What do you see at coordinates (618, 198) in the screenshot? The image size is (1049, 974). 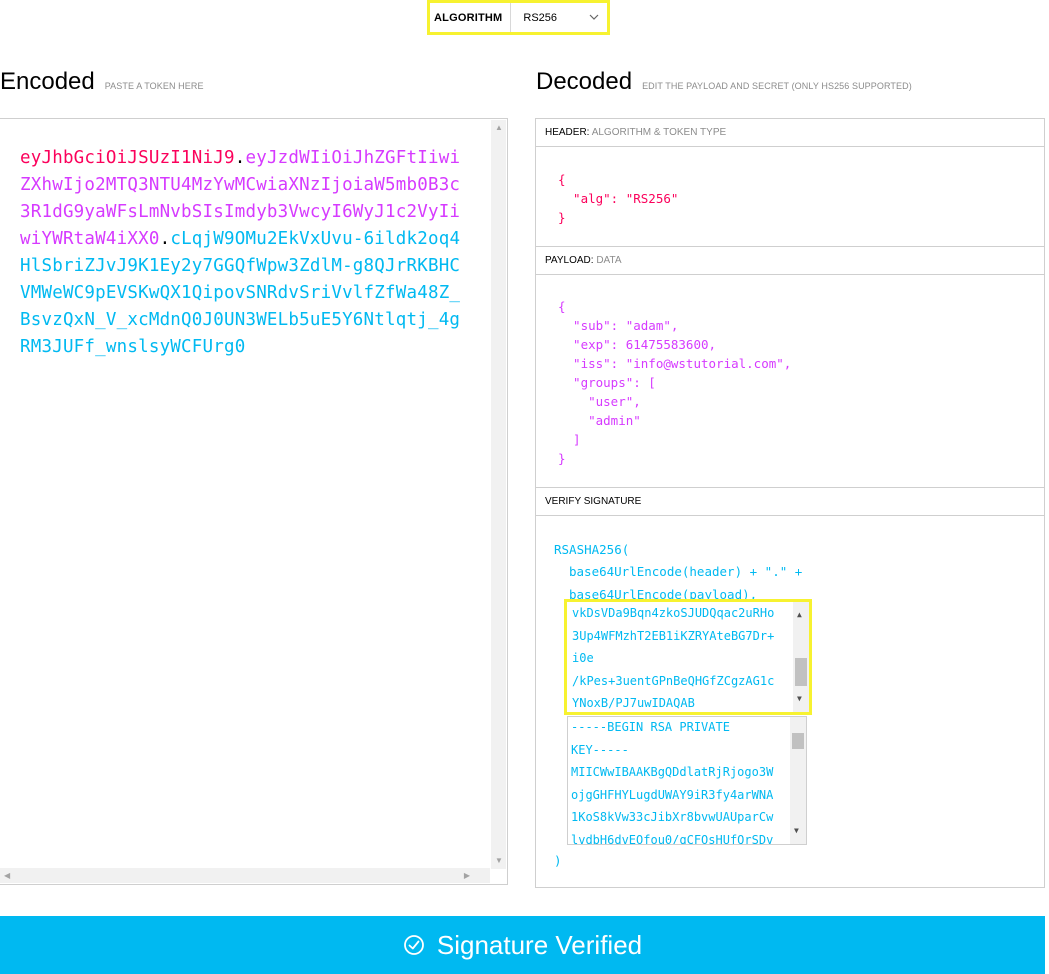 I see `header-json-editor: { "alg": "RS256" }` at bounding box center [618, 198].